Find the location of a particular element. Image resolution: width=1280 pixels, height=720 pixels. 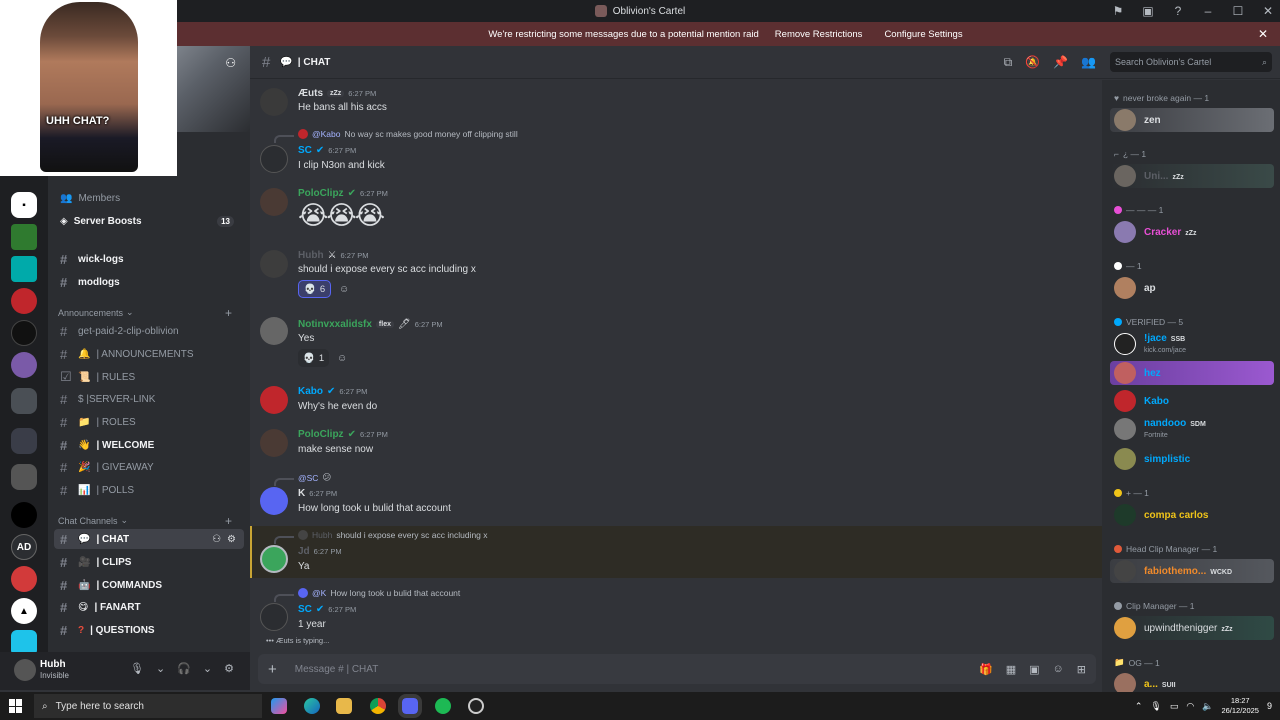

network-icon: ▭ is located at coordinates (1174, 706).